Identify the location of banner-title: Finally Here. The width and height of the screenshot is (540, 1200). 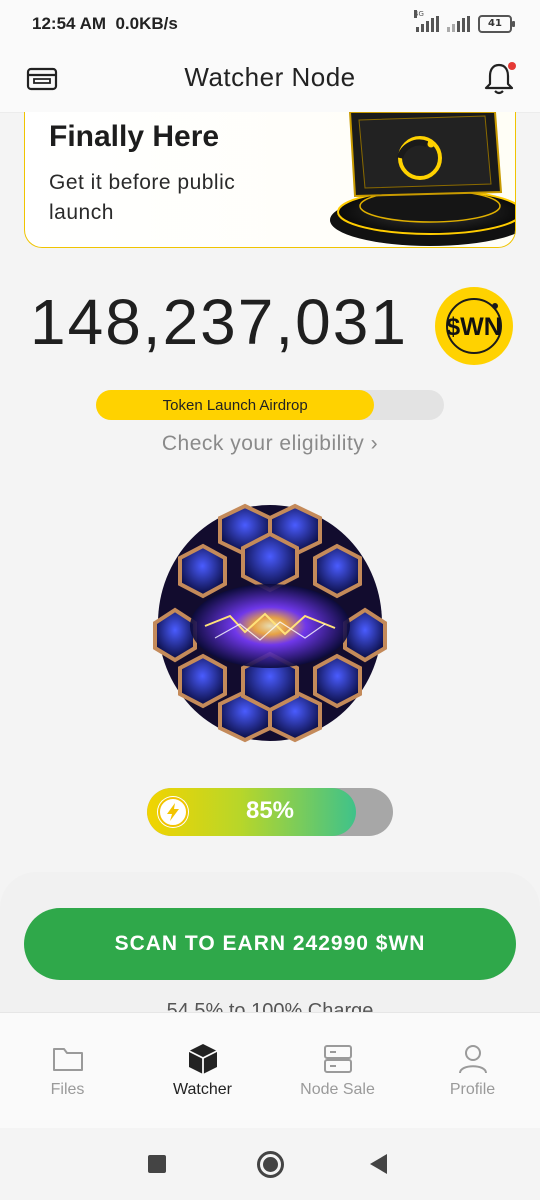
(134, 136).